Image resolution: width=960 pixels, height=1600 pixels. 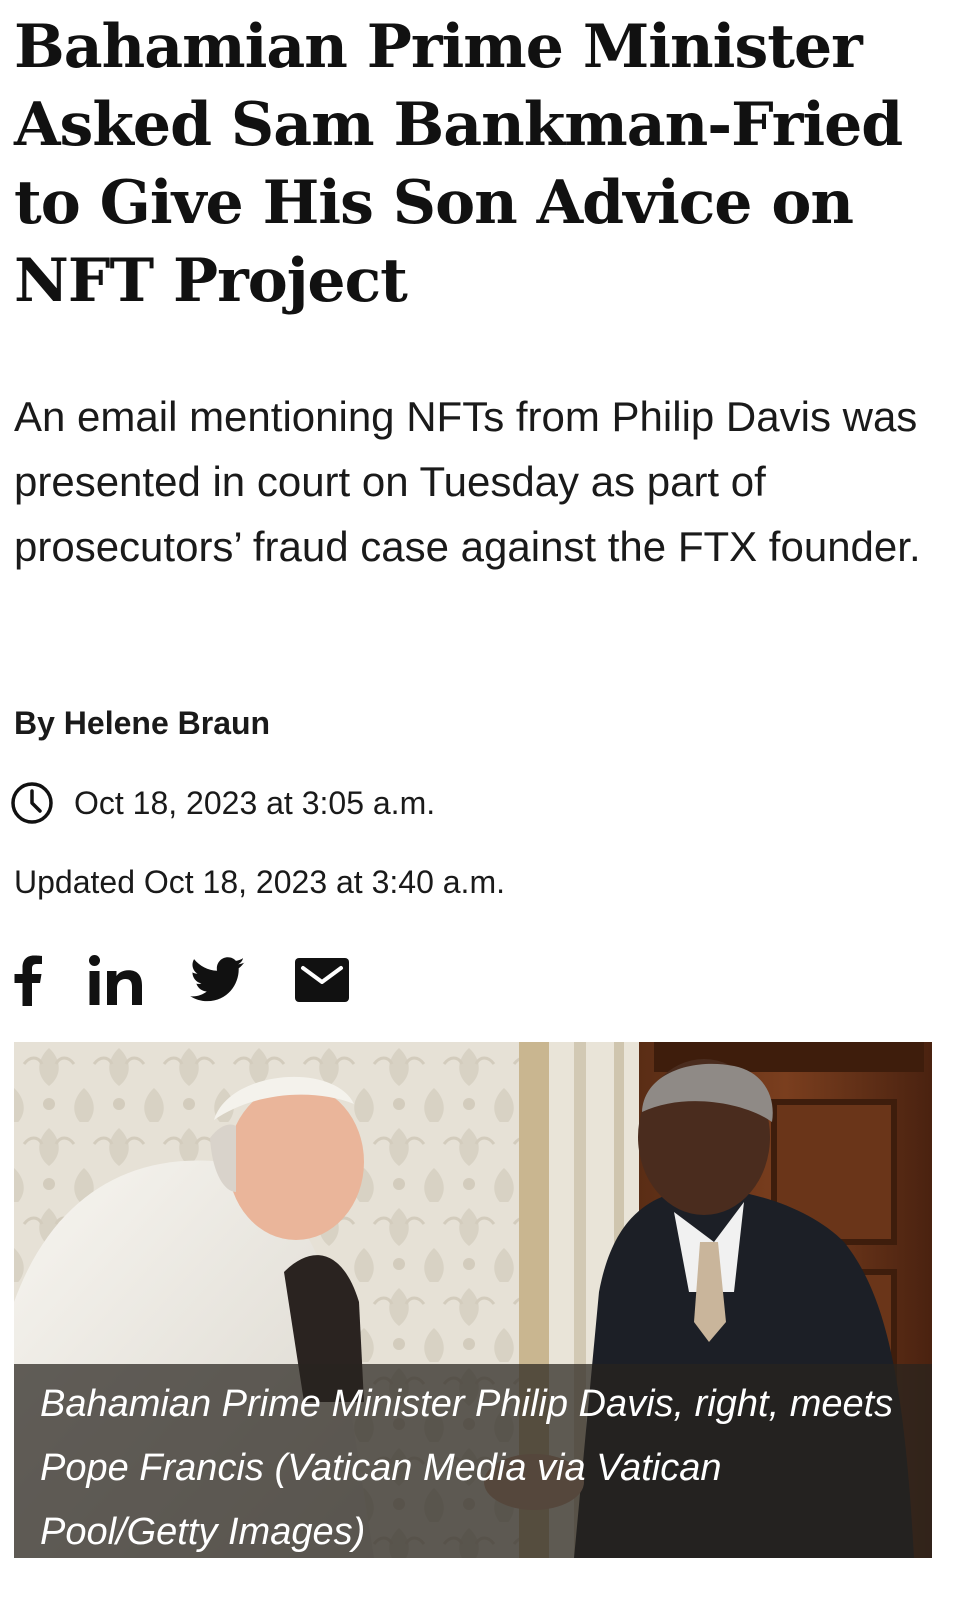 What do you see at coordinates (142, 723) in the screenshot?
I see `author-byline: By Helene Braun` at bounding box center [142, 723].